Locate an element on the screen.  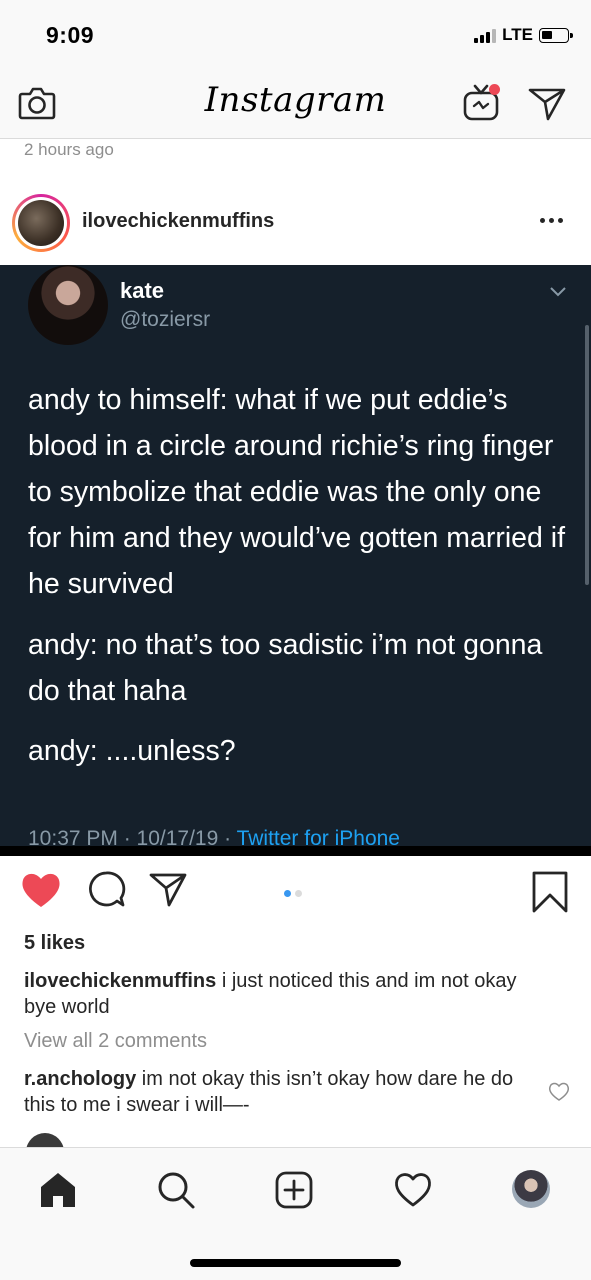
image-bottom-edge is located at coordinates (295, 851).